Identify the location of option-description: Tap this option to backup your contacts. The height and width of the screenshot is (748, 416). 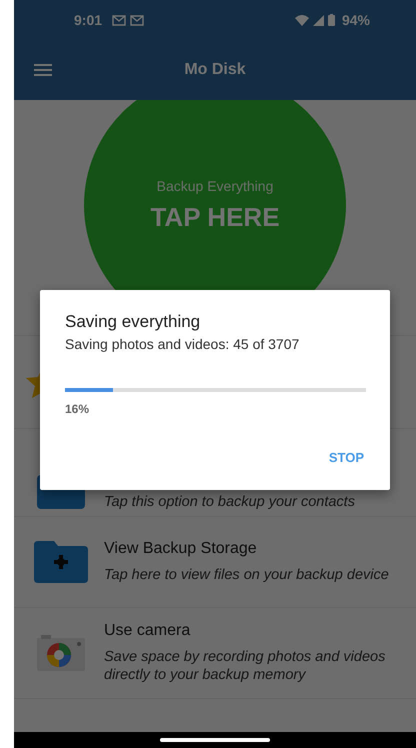
(230, 502).